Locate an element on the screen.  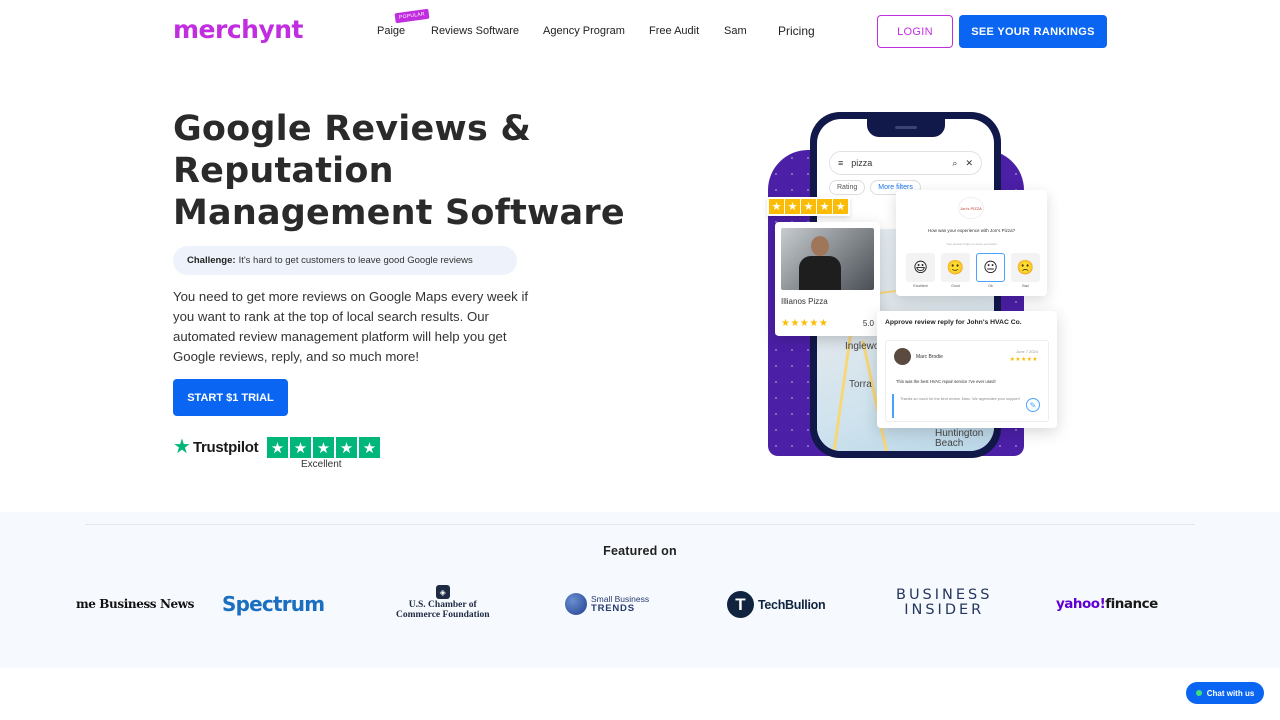
map-search-bar: ≡ pizza ⌕ ✕ is located at coordinates (905, 163).